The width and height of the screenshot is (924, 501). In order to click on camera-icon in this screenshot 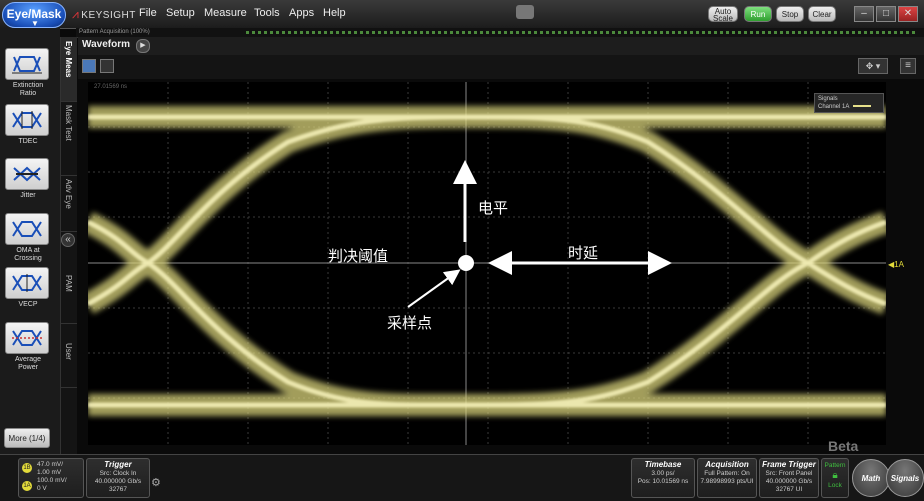, I will do `click(525, 12)`.